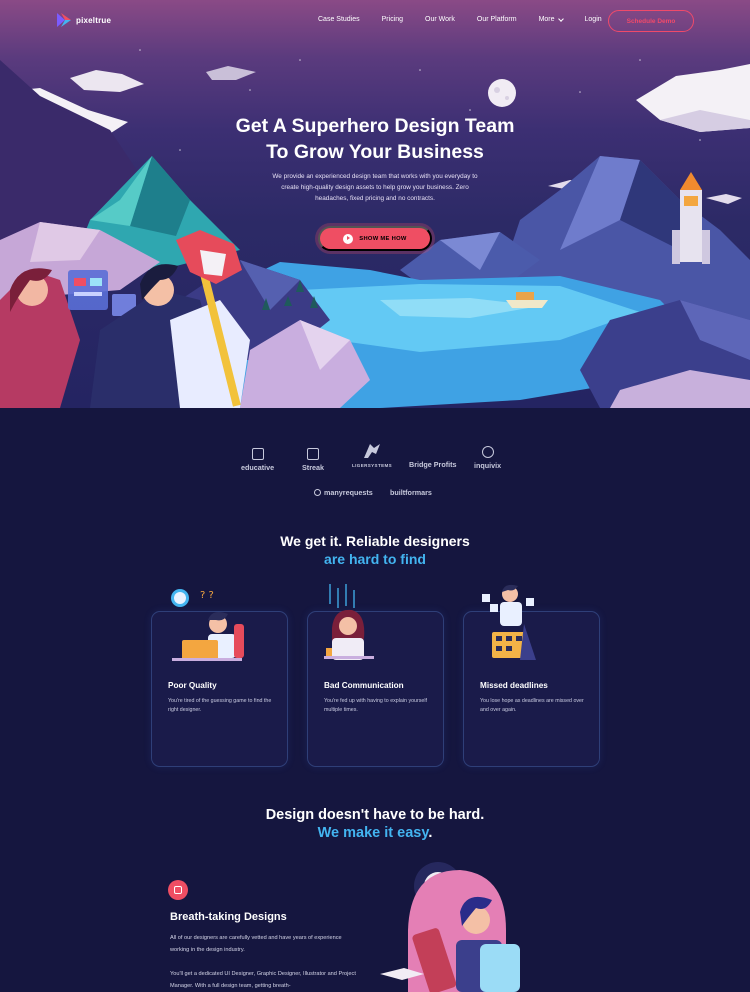  Describe the element at coordinates (64, 20) in the screenshot. I see `pixeltrue-logo-icon` at that location.